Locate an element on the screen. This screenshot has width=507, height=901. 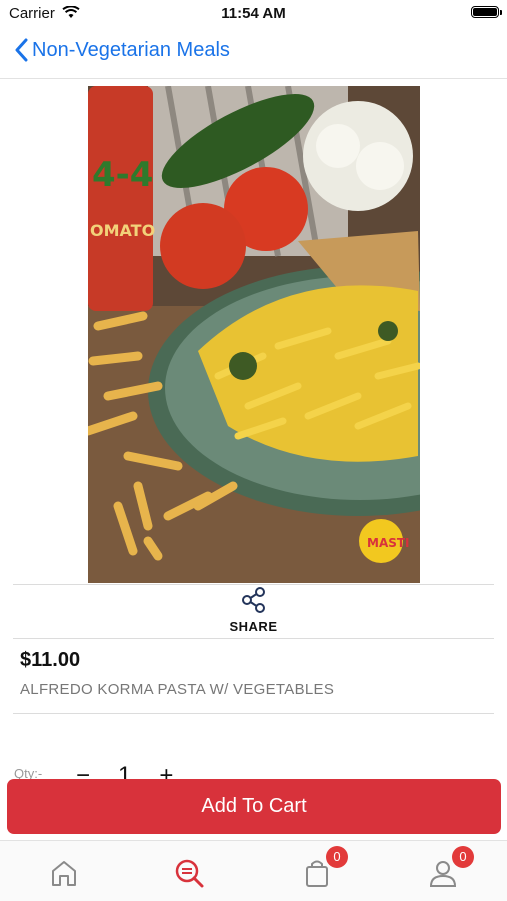
chevron-left-icon is located at coordinates (21, 50).